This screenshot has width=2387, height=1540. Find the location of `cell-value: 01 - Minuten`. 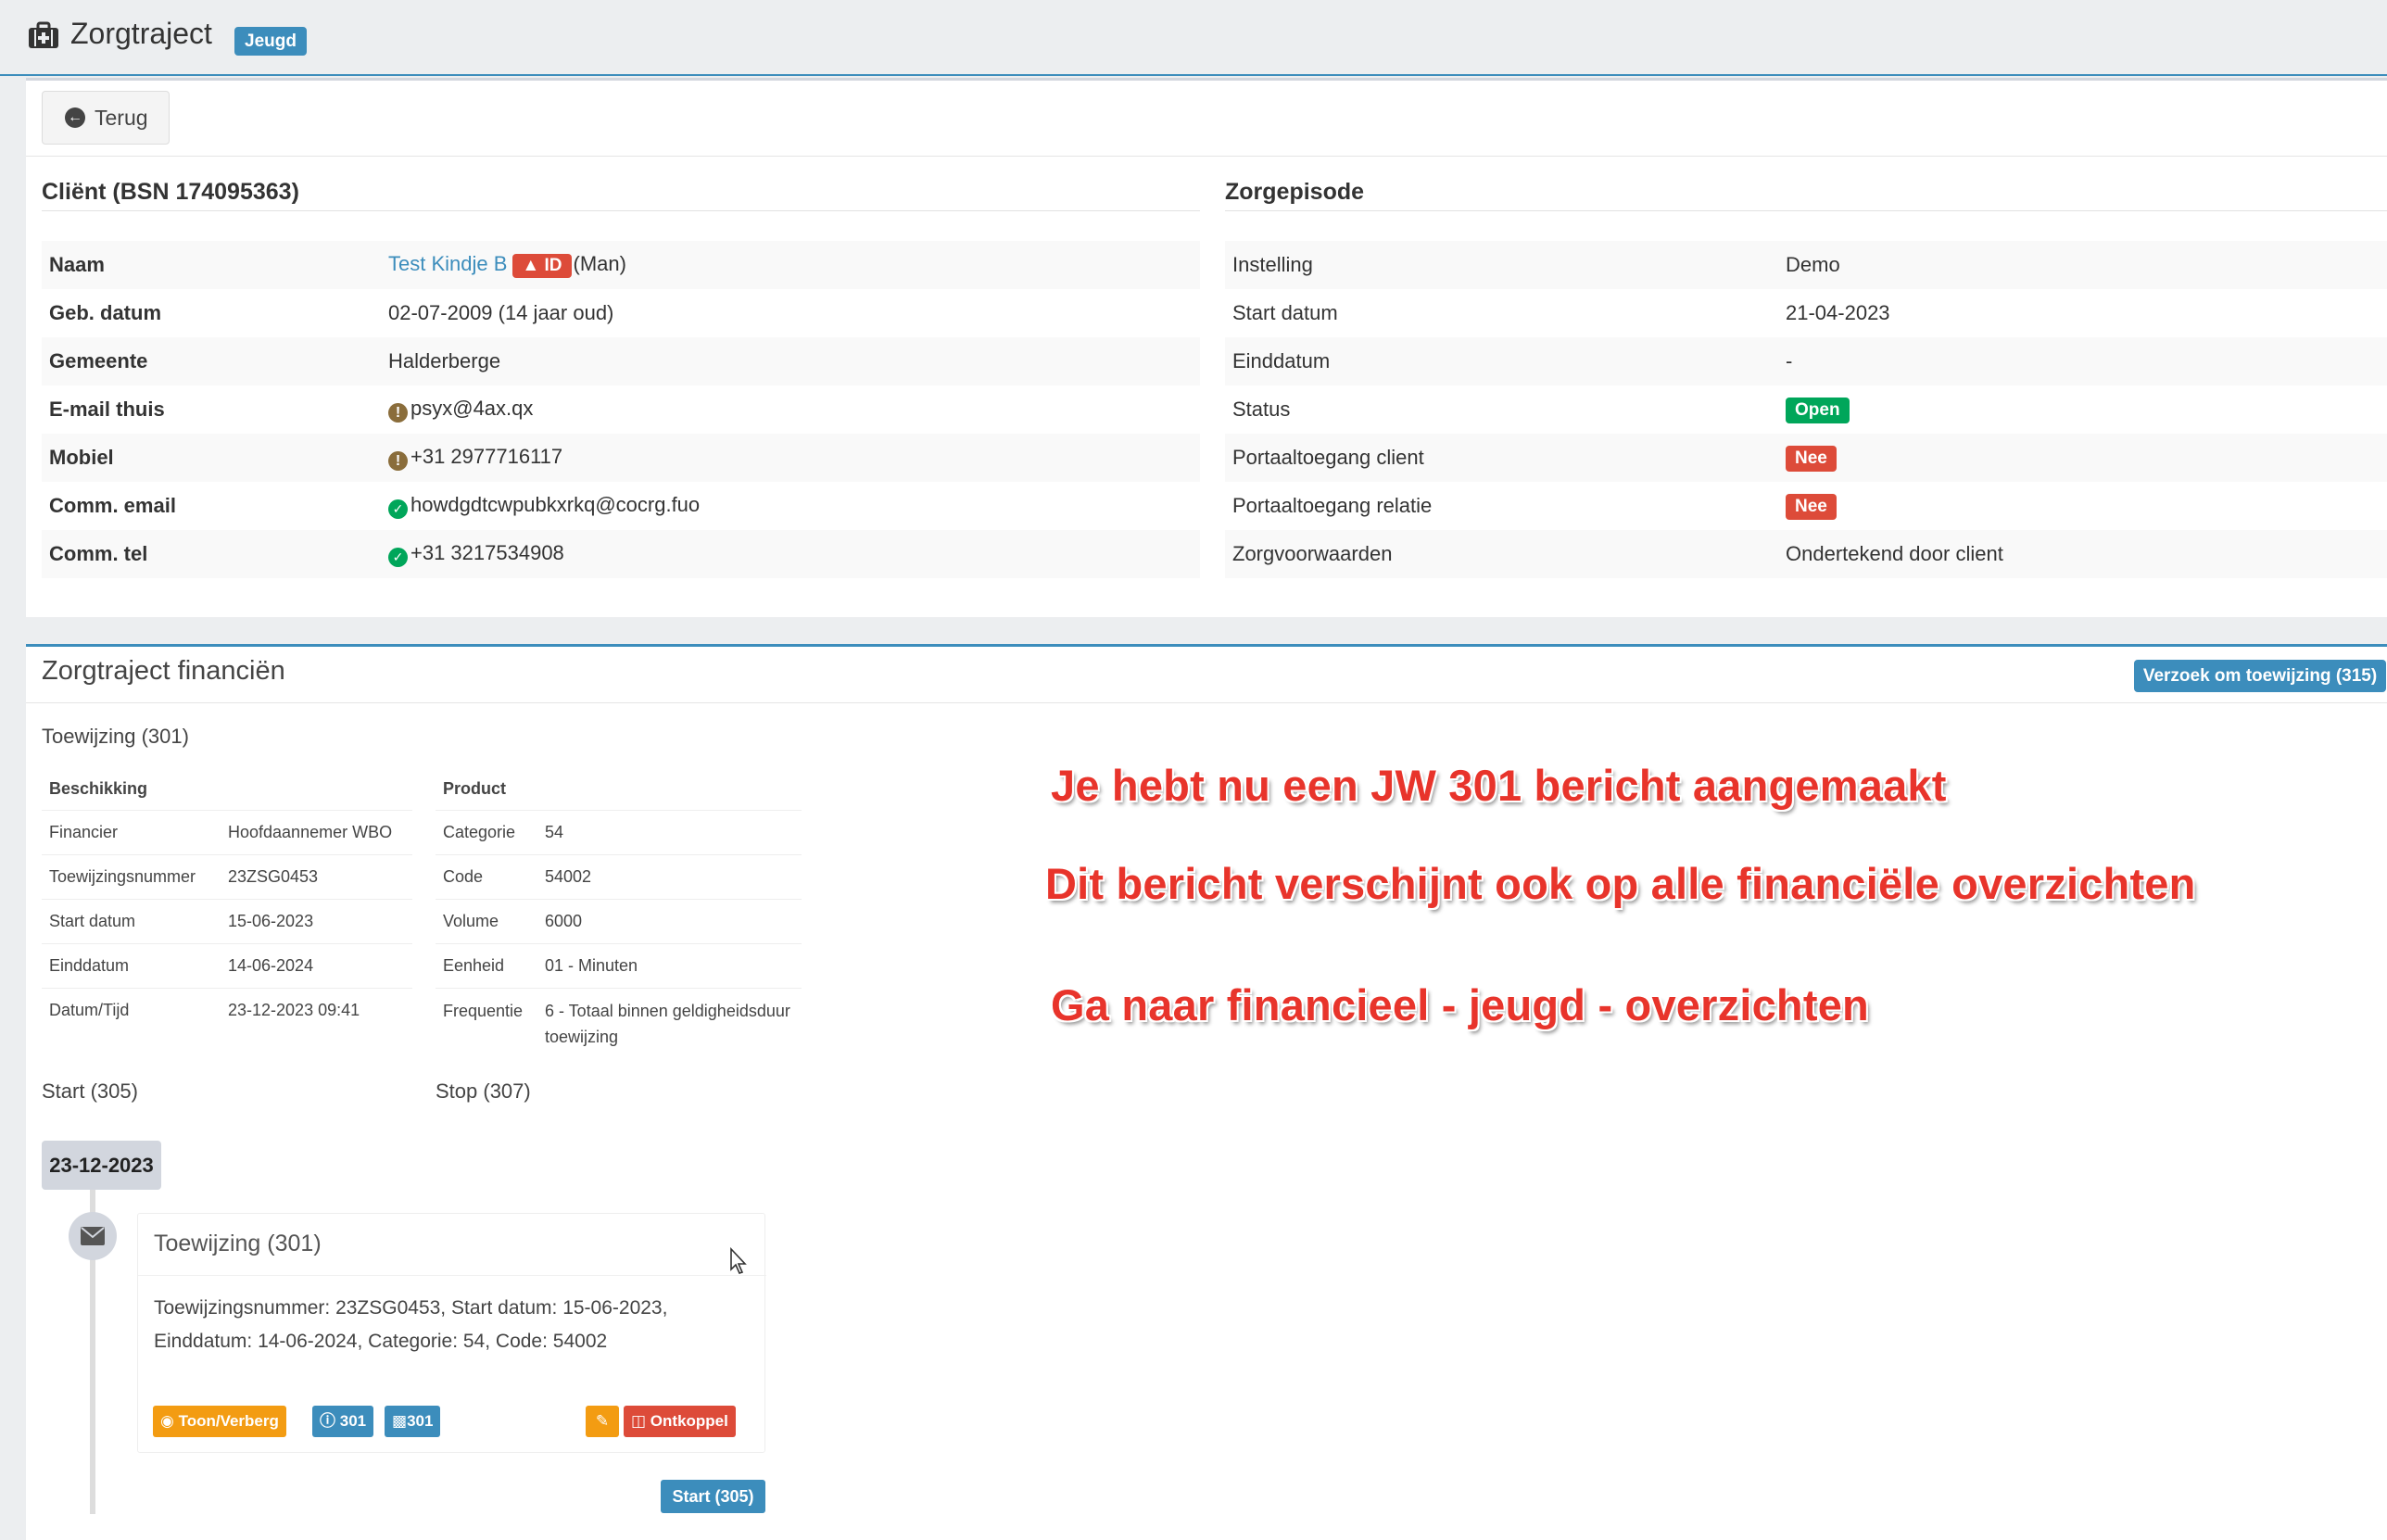

cell-value: 01 - Minuten is located at coordinates (669, 965).